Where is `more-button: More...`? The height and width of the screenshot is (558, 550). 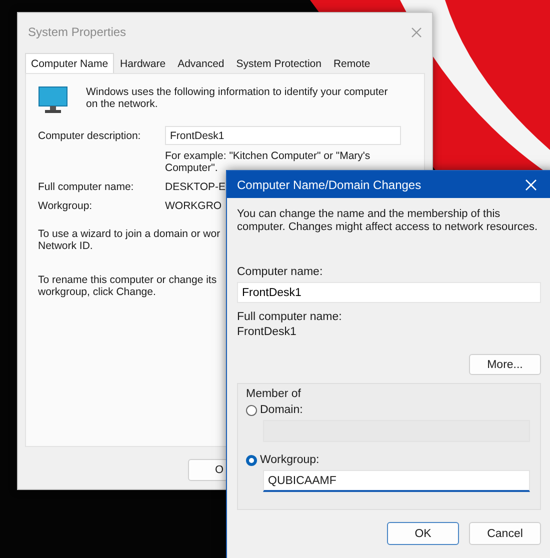 more-button: More... is located at coordinates (505, 365).